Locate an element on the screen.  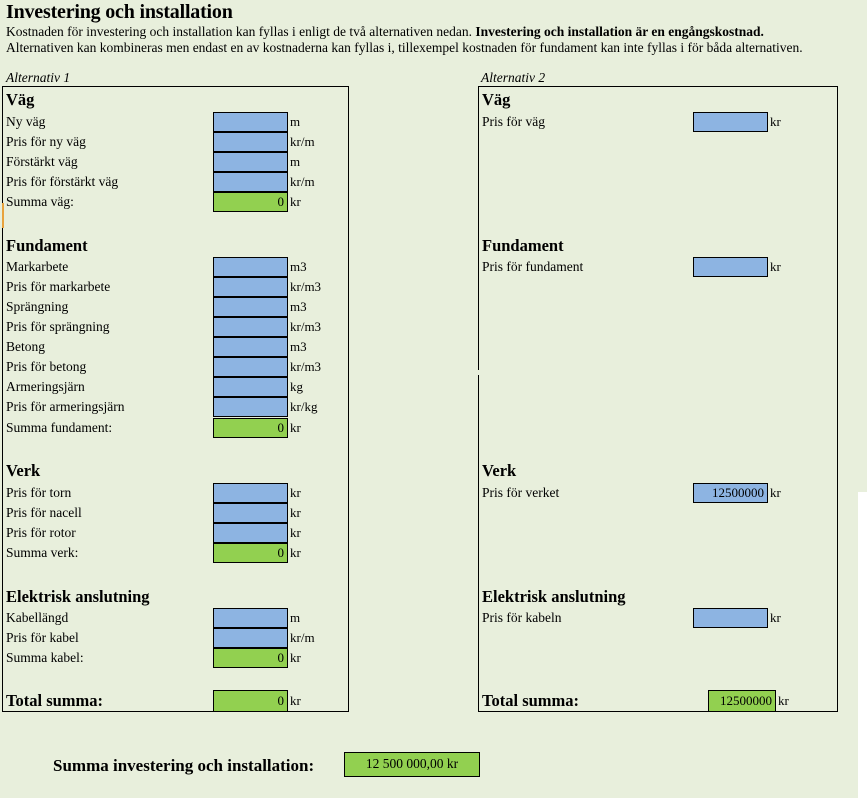
alt1-input-armeringsjarn is located at coordinates (250, 387).